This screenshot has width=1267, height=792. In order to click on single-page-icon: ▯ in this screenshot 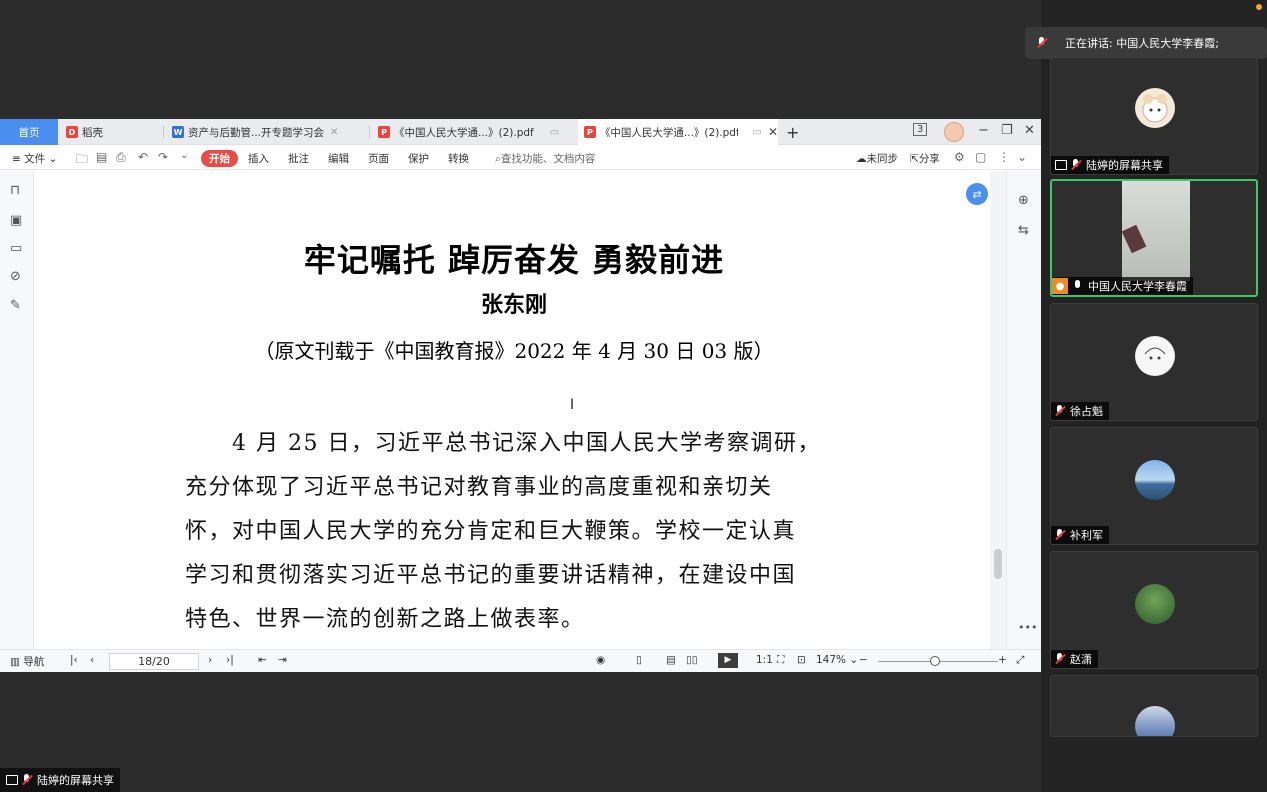, I will do `click(639, 660)`.